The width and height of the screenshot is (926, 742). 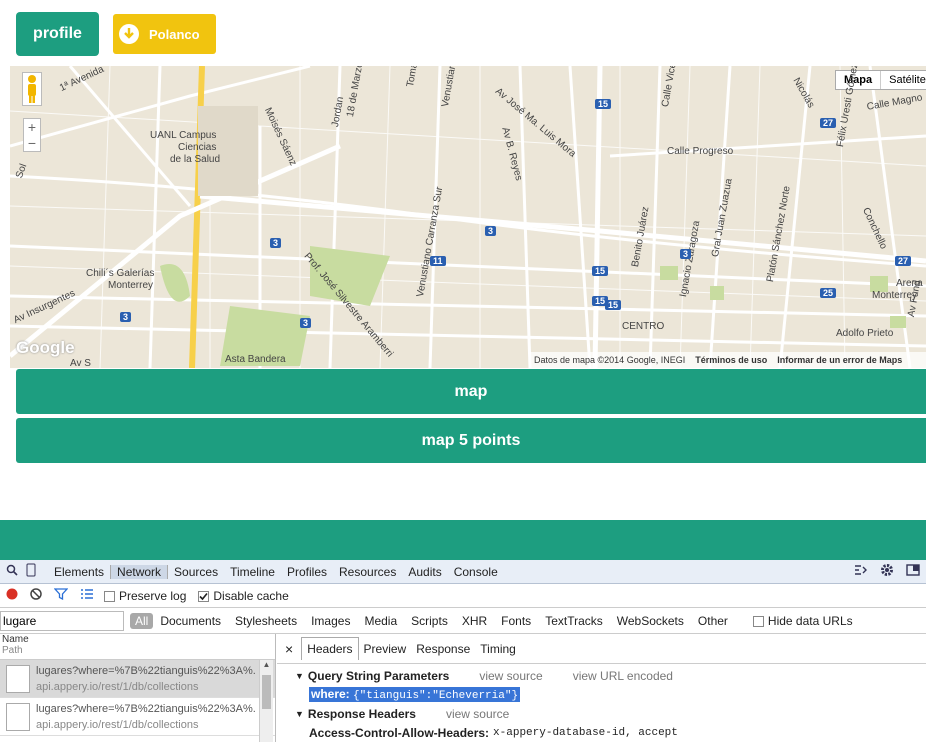 I want to click on terms-link: Términos de uso, so click(x=731, y=360).